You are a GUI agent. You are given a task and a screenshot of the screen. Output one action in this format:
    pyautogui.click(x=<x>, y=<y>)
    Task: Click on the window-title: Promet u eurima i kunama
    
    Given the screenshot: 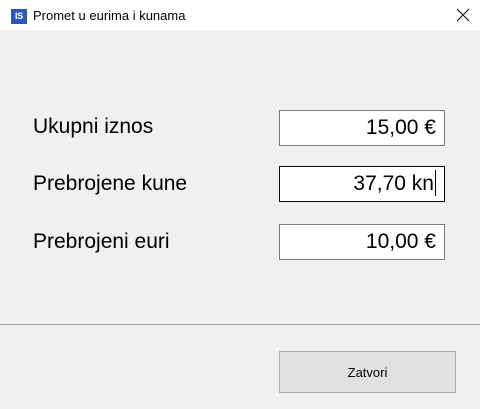 What is the action you would take?
    pyautogui.click(x=109, y=15)
    